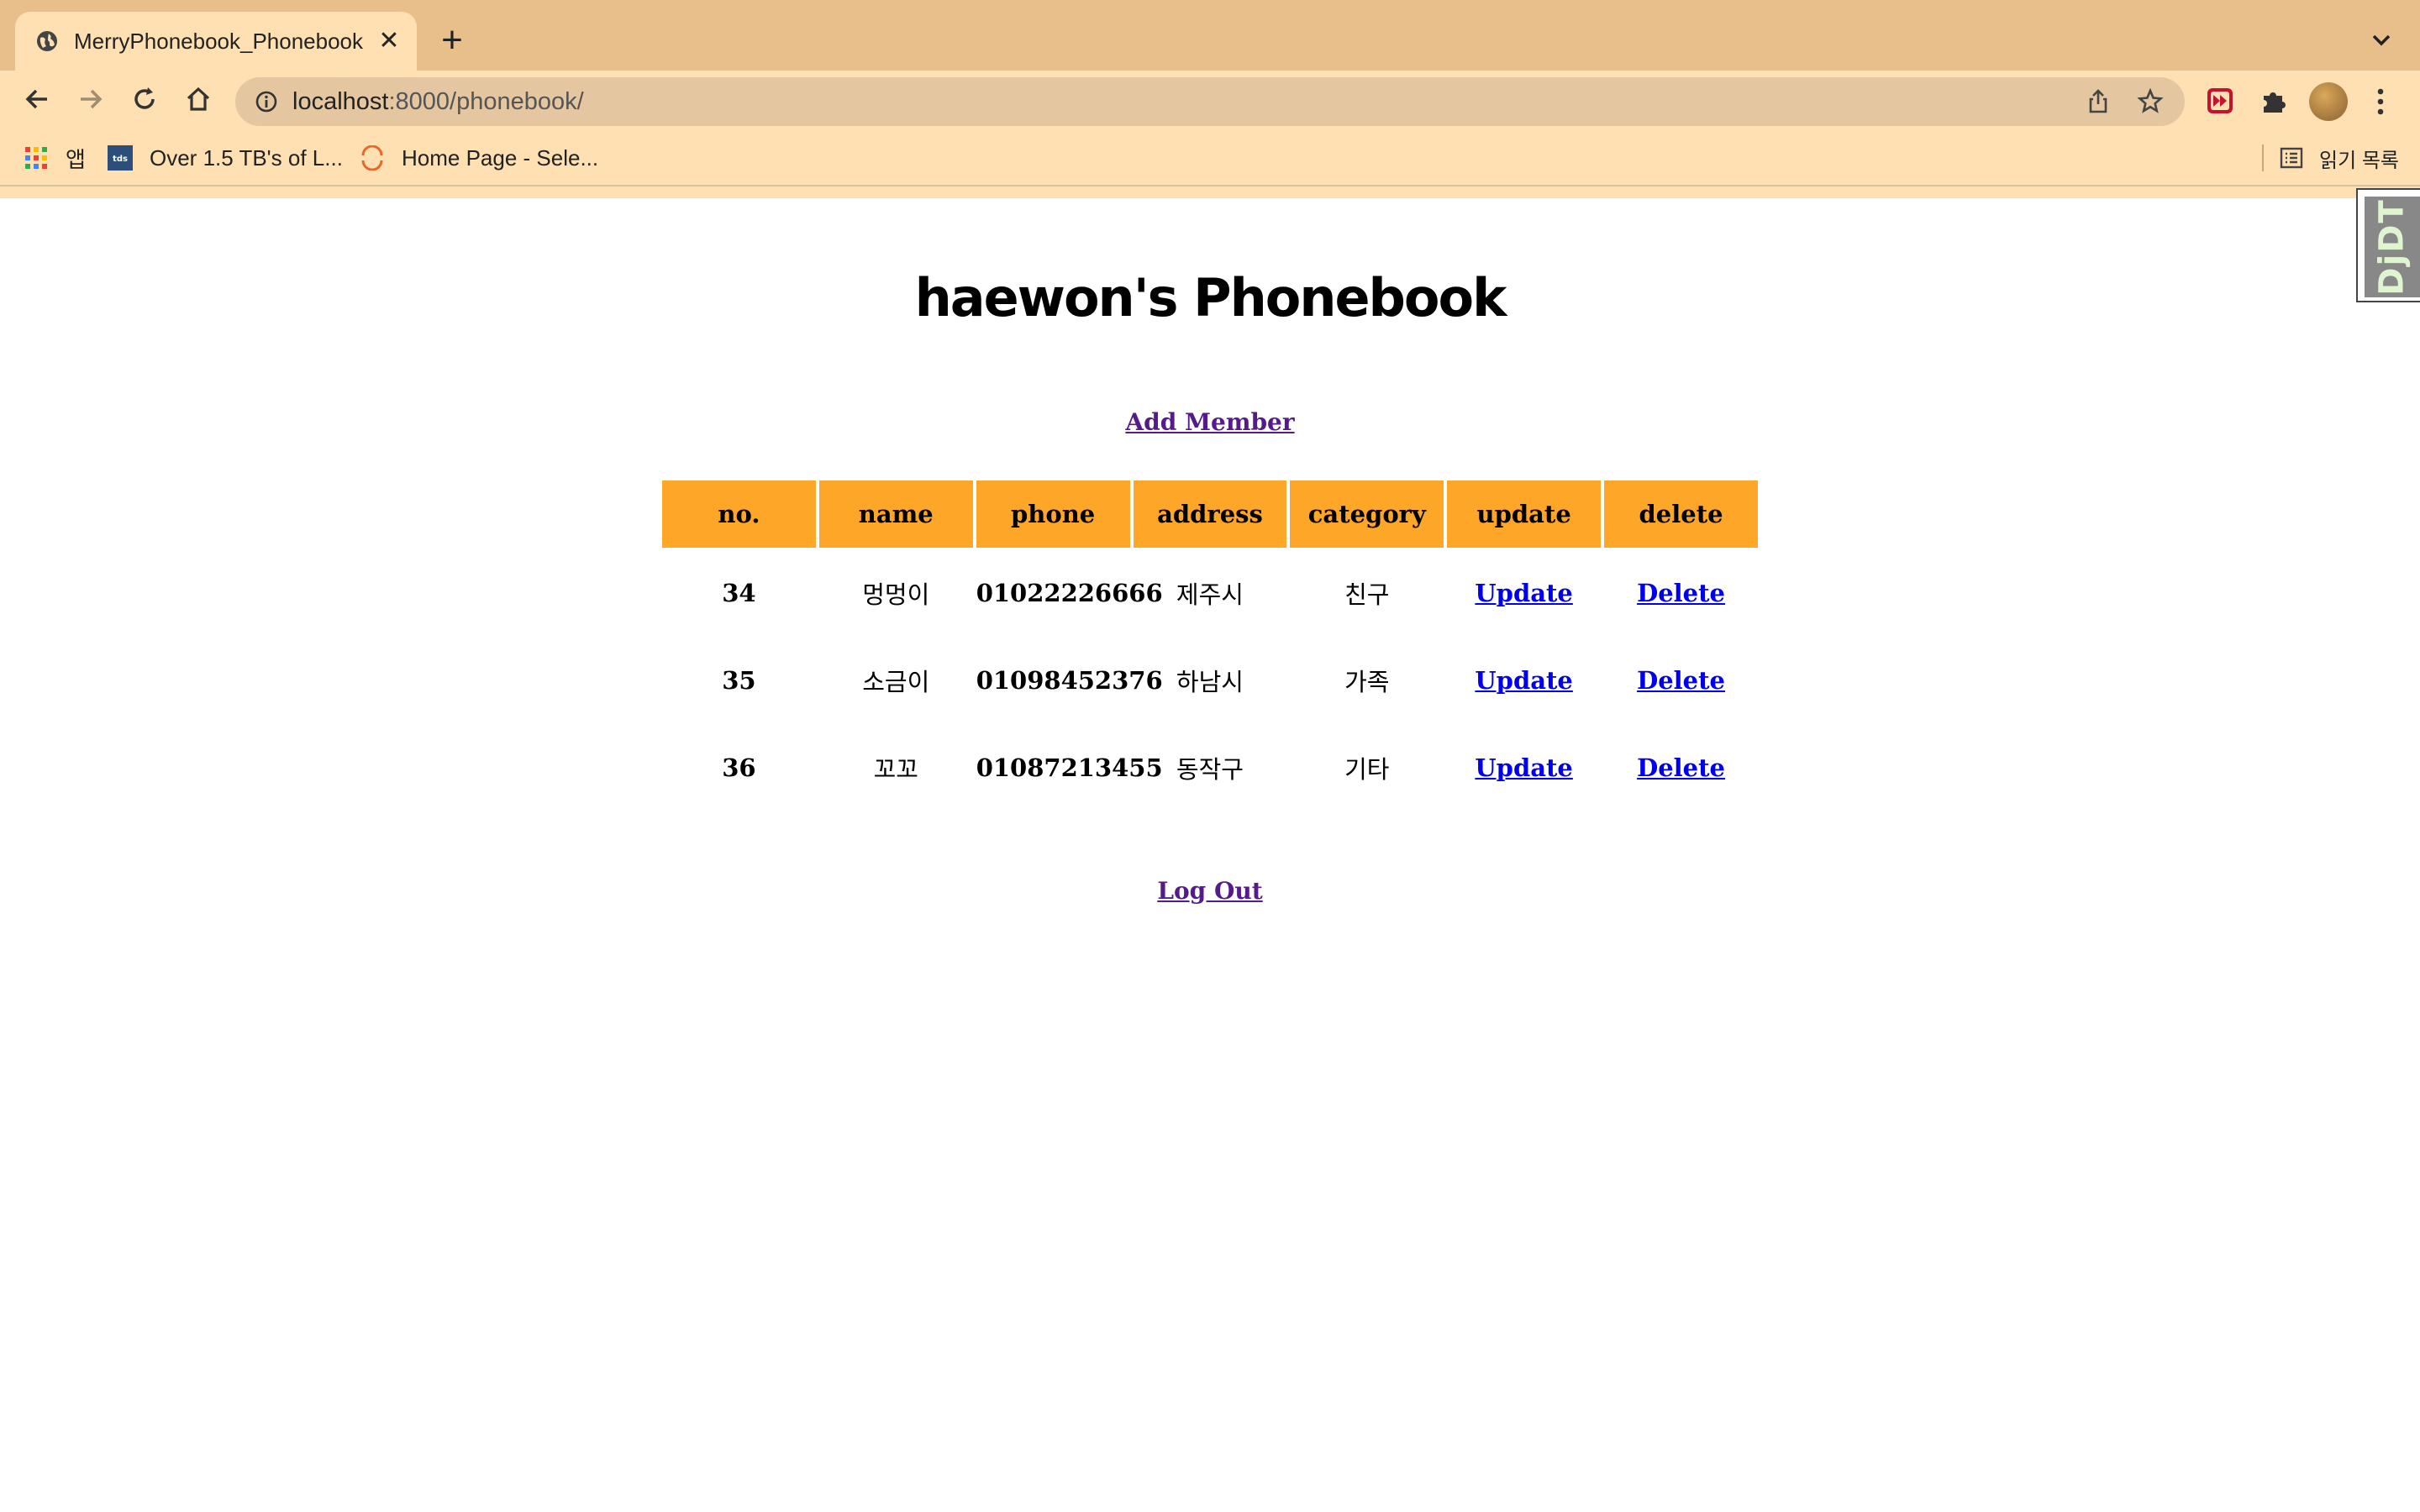  Describe the element at coordinates (389, 41) in the screenshot. I see `close-tab-icon: ✕` at that location.